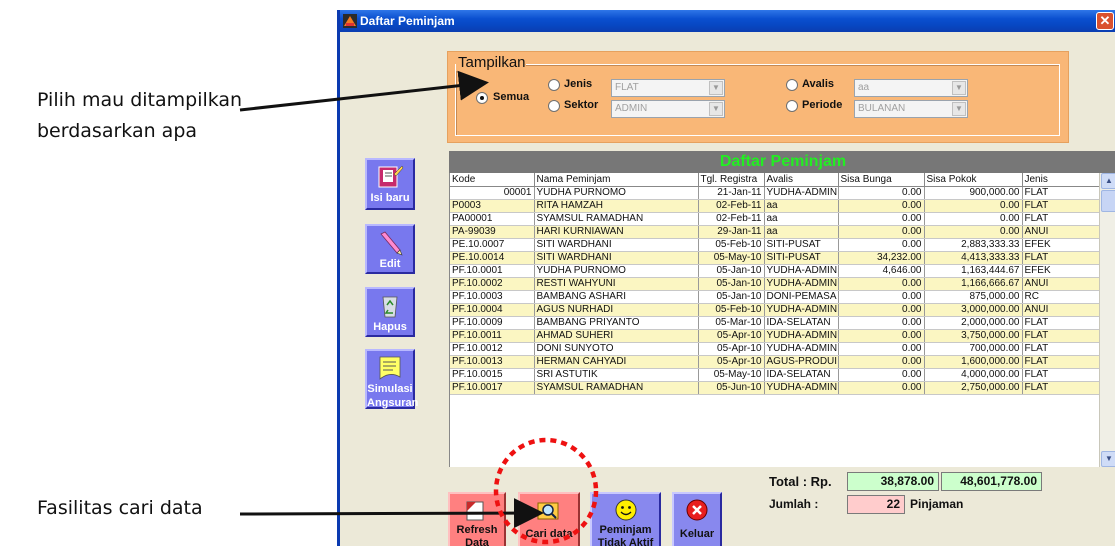 The width and height of the screenshot is (1115, 546). I want to click on jenis-select: FLAT ▼, so click(668, 88).